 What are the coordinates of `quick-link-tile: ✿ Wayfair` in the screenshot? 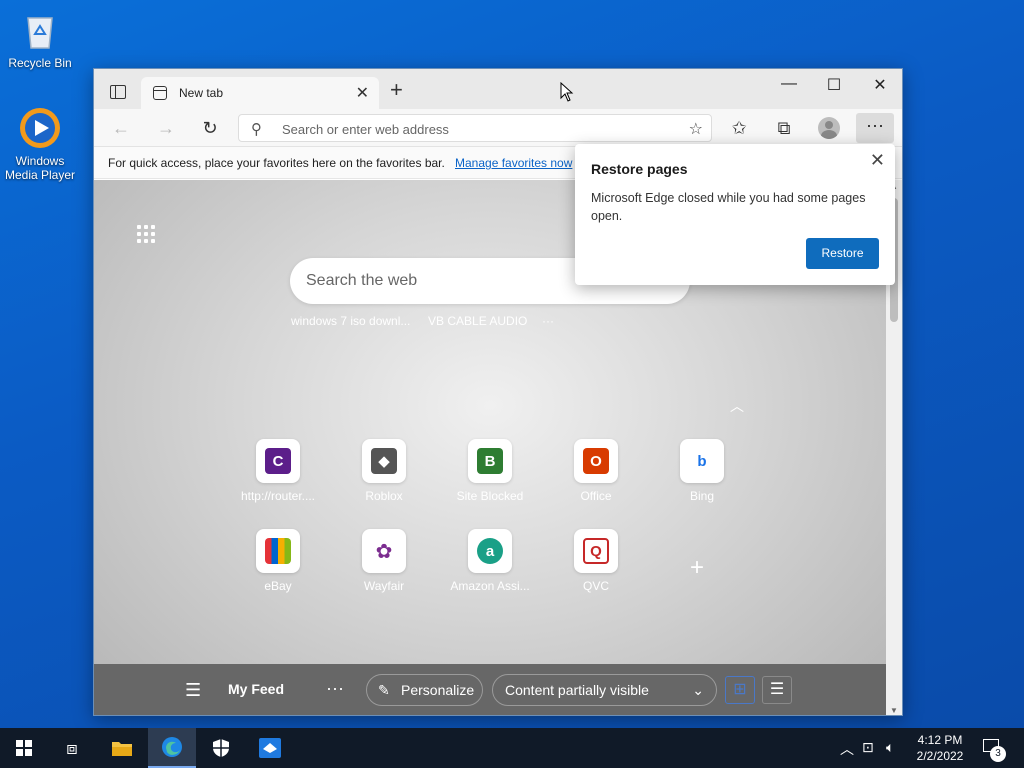 It's located at (384, 561).